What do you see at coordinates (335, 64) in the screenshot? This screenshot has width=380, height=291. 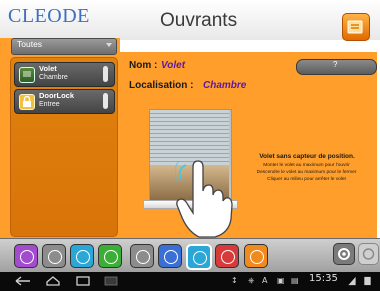 I see `help-button-label: ?` at bounding box center [335, 64].